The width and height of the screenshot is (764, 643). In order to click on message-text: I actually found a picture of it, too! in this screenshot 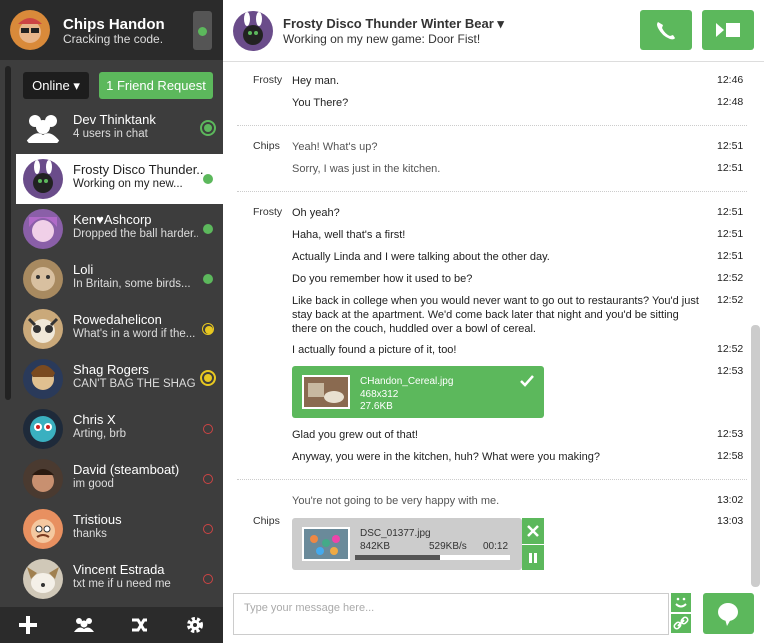, I will do `click(374, 350)`.